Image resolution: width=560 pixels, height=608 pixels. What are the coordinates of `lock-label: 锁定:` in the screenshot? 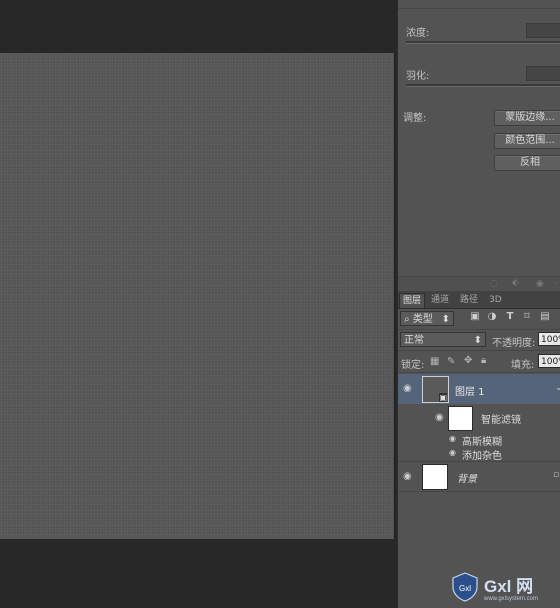 It's located at (413, 365).